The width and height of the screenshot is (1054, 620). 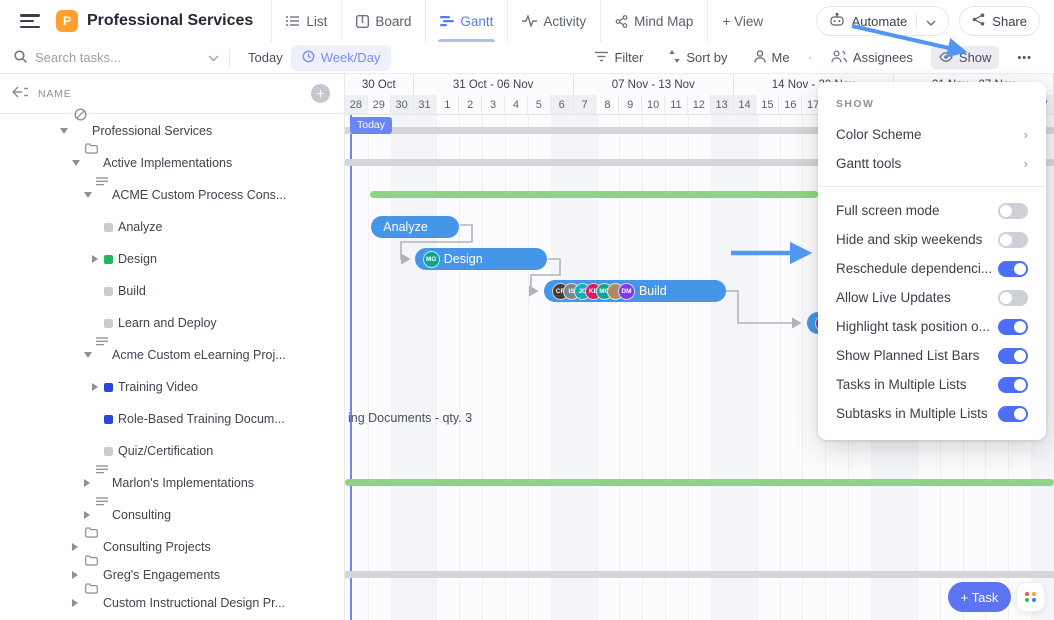 What do you see at coordinates (170, 20) in the screenshot?
I see `page-title: Professional Services` at bounding box center [170, 20].